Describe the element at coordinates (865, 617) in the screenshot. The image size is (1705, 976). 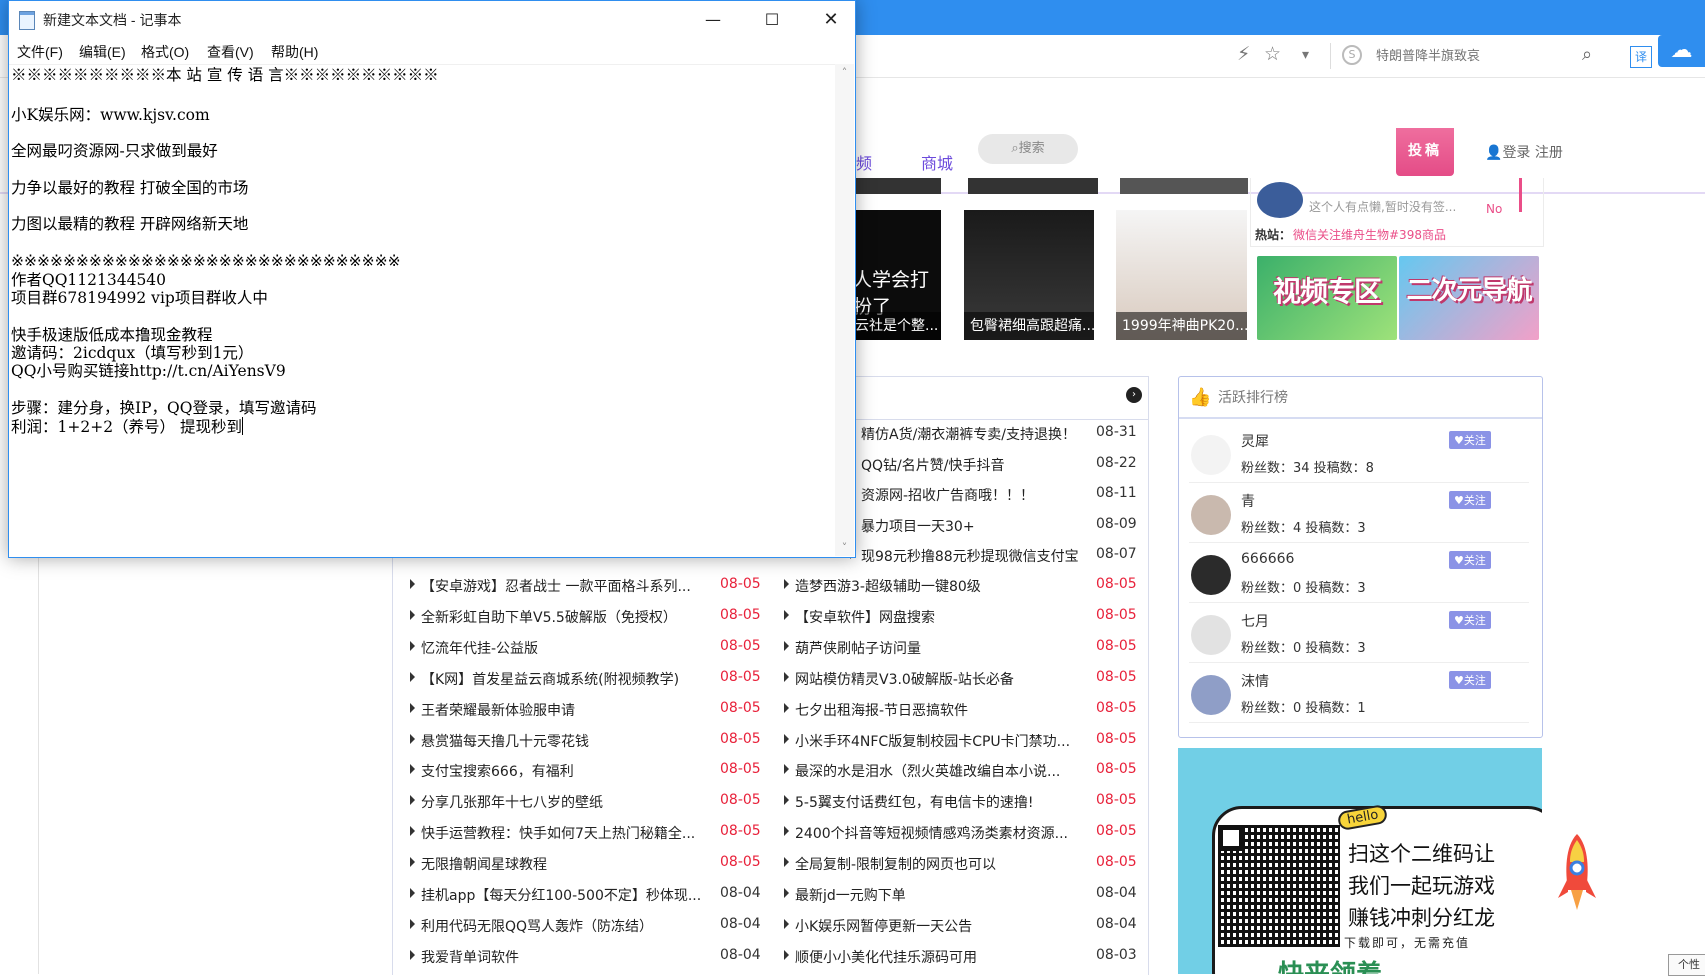
I see `article-title: 【安卓软件】网盘搜索` at that location.